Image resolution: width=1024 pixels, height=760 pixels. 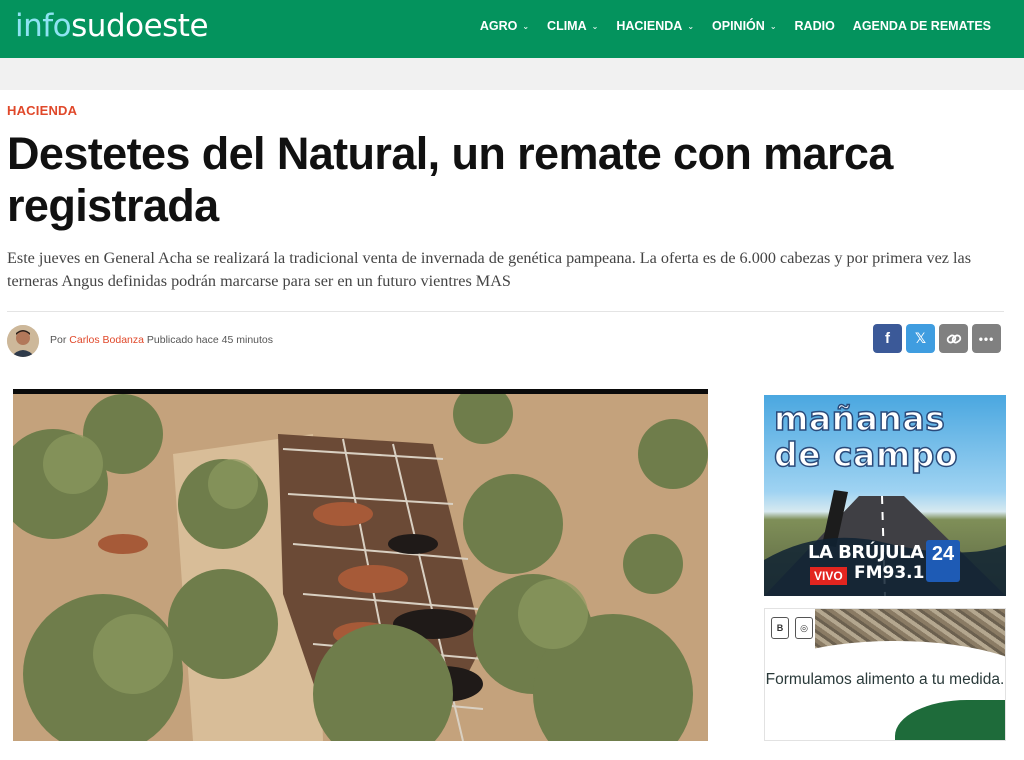 I want to click on byline-prefix: Por, so click(x=58, y=340).